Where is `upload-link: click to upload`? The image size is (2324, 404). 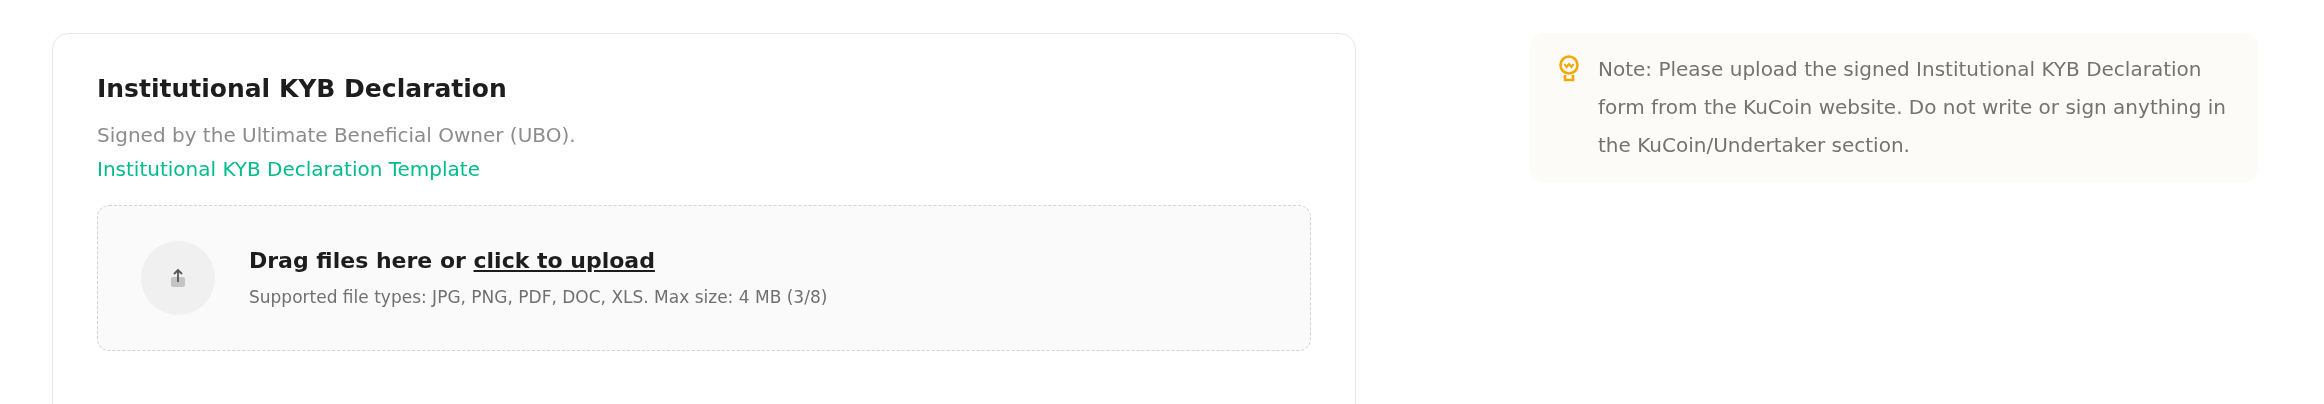
upload-link: click to upload is located at coordinates (564, 260).